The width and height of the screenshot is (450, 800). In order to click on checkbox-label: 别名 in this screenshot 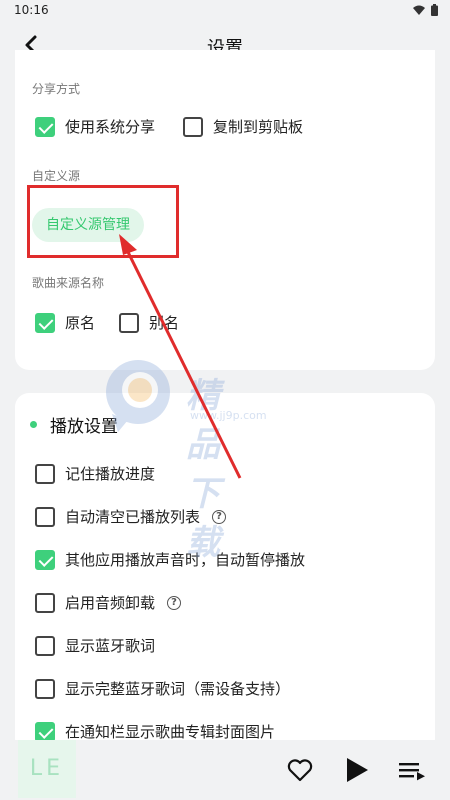, I will do `click(164, 323)`.